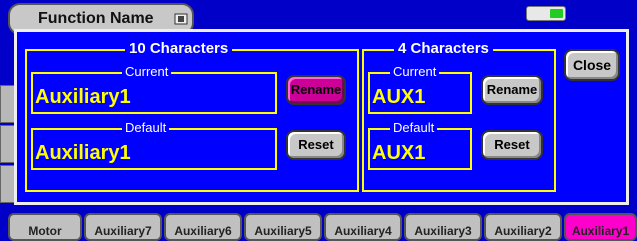 The image size is (637, 241). I want to click on ten-char-default-value: Auxiliary1, so click(83, 153).